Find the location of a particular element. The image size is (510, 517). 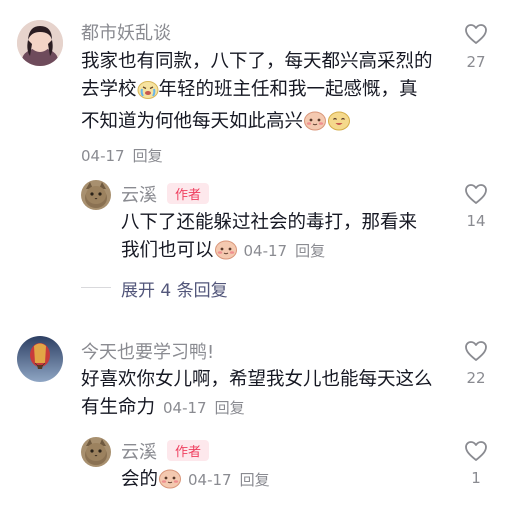

happy-face-emoji-icon is located at coordinates (339, 124).